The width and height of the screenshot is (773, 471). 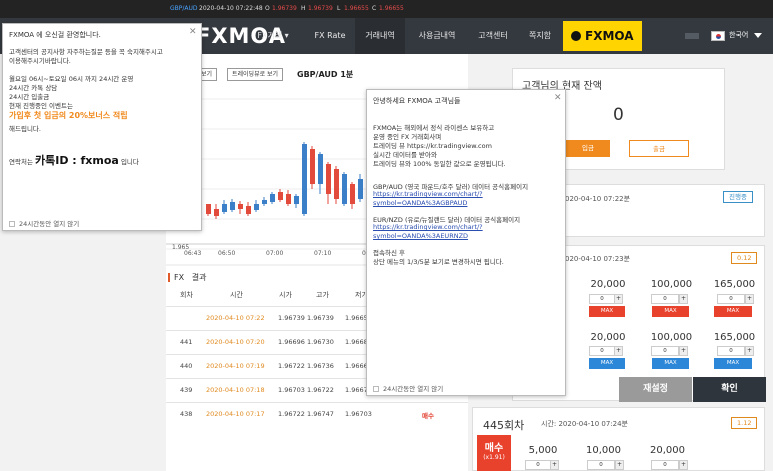 What do you see at coordinates (41, 106) in the screenshot?
I see `popup-line: 현재 진행중인 이벤트는` at bounding box center [41, 106].